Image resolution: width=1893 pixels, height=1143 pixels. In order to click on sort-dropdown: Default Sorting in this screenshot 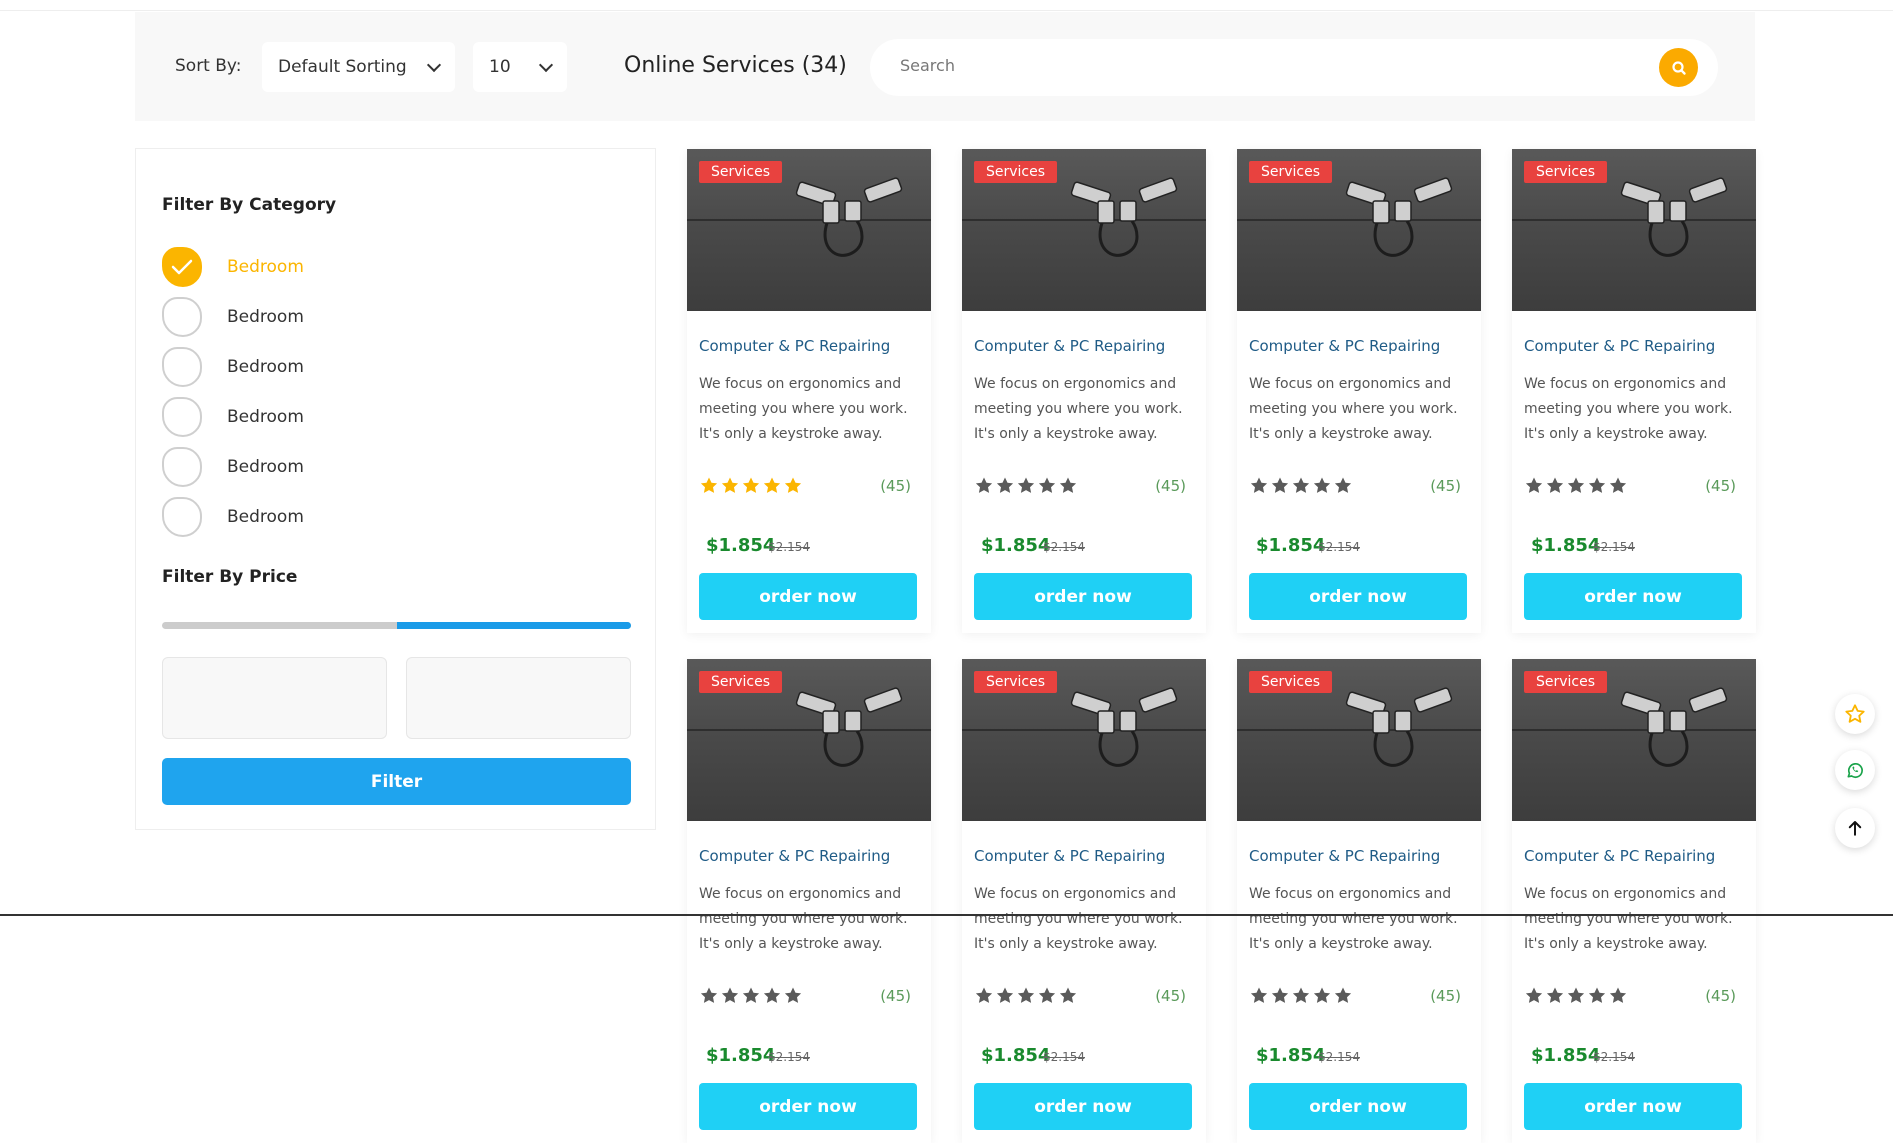, I will do `click(358, 67)`.